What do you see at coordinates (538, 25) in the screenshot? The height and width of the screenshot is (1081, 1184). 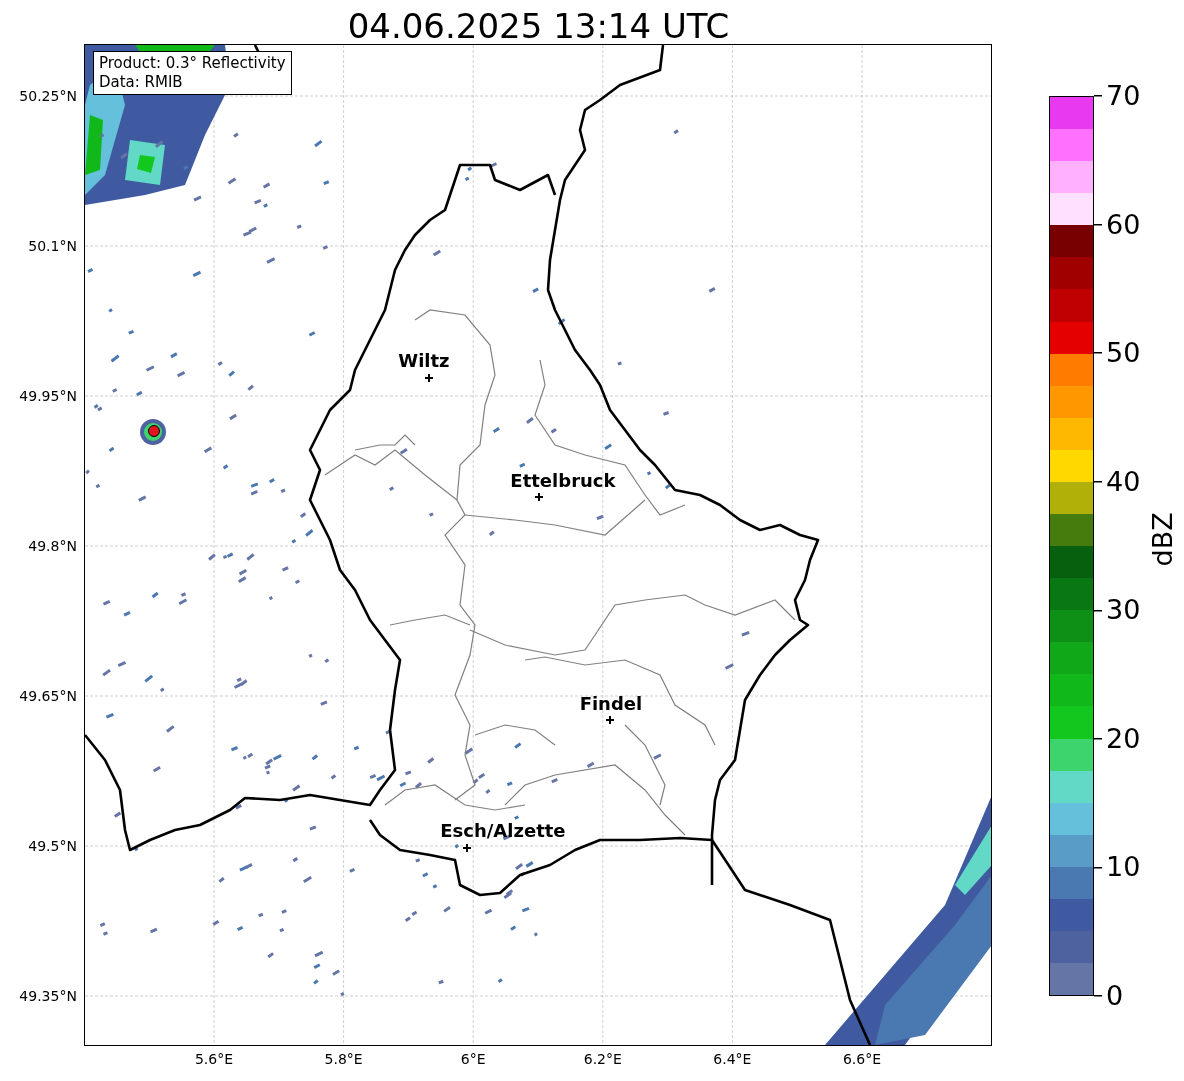 I see `chart-title: 04.06.2025 13:14 UTC` at bounding box center [538, 25].